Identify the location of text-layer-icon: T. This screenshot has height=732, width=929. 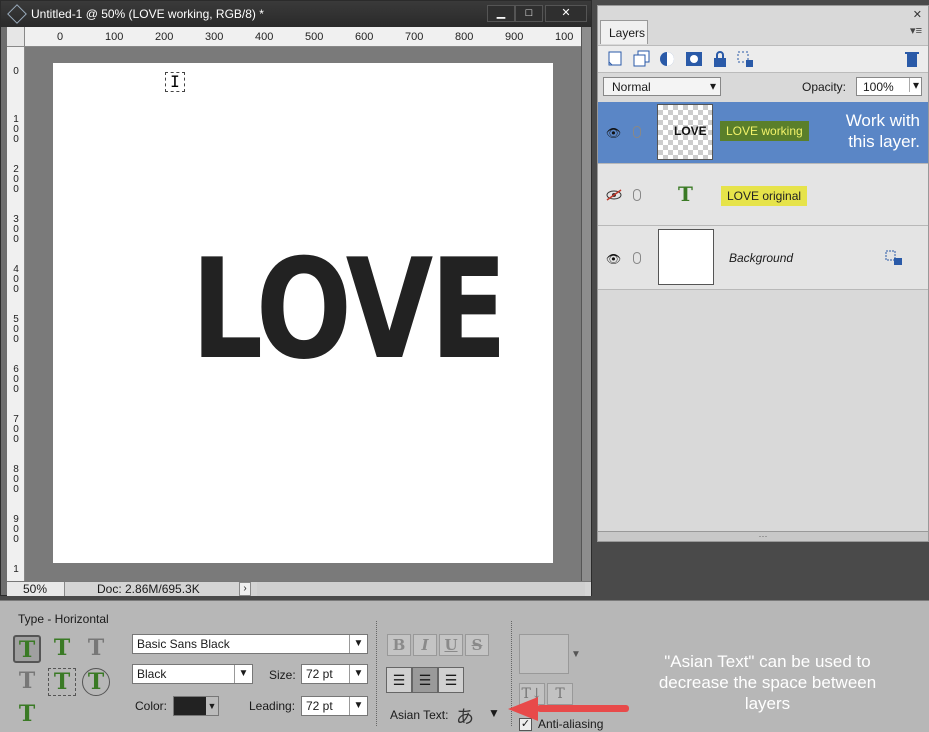
(685, 194).